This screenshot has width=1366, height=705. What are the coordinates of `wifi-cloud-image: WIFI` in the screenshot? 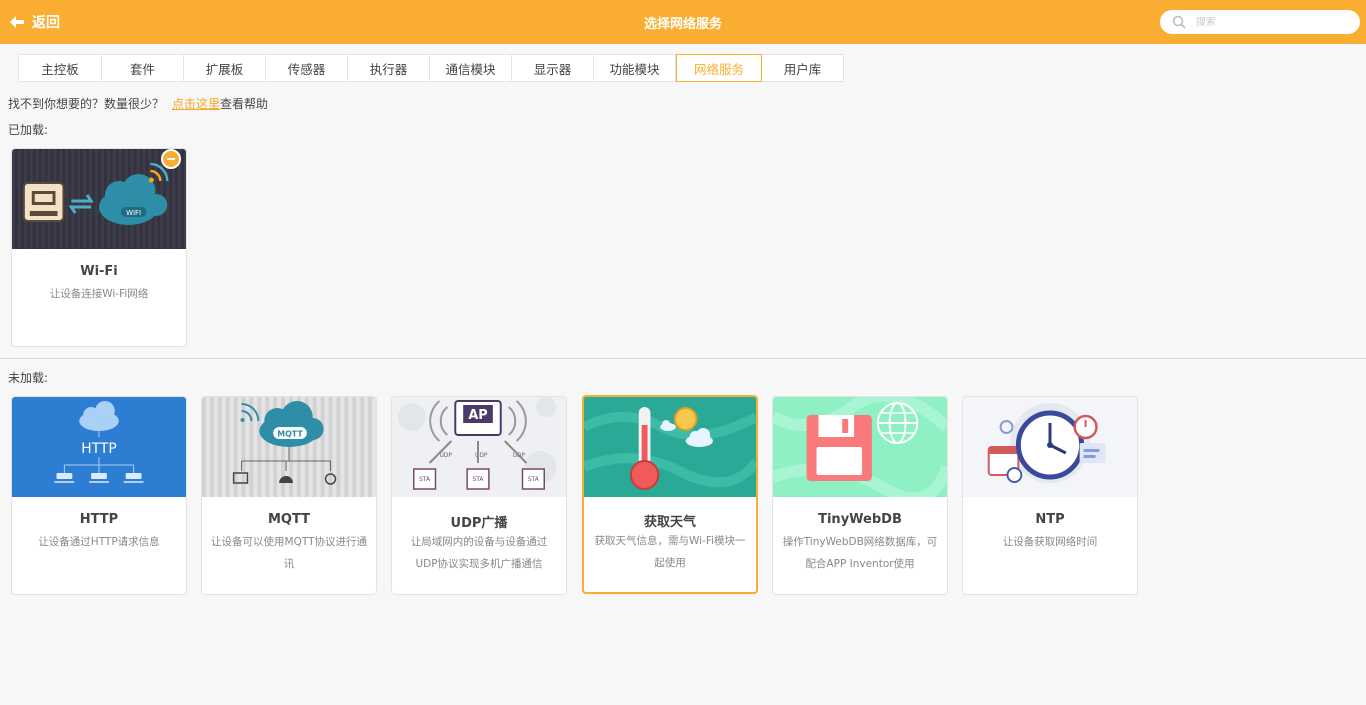 It's located at (99, 199).